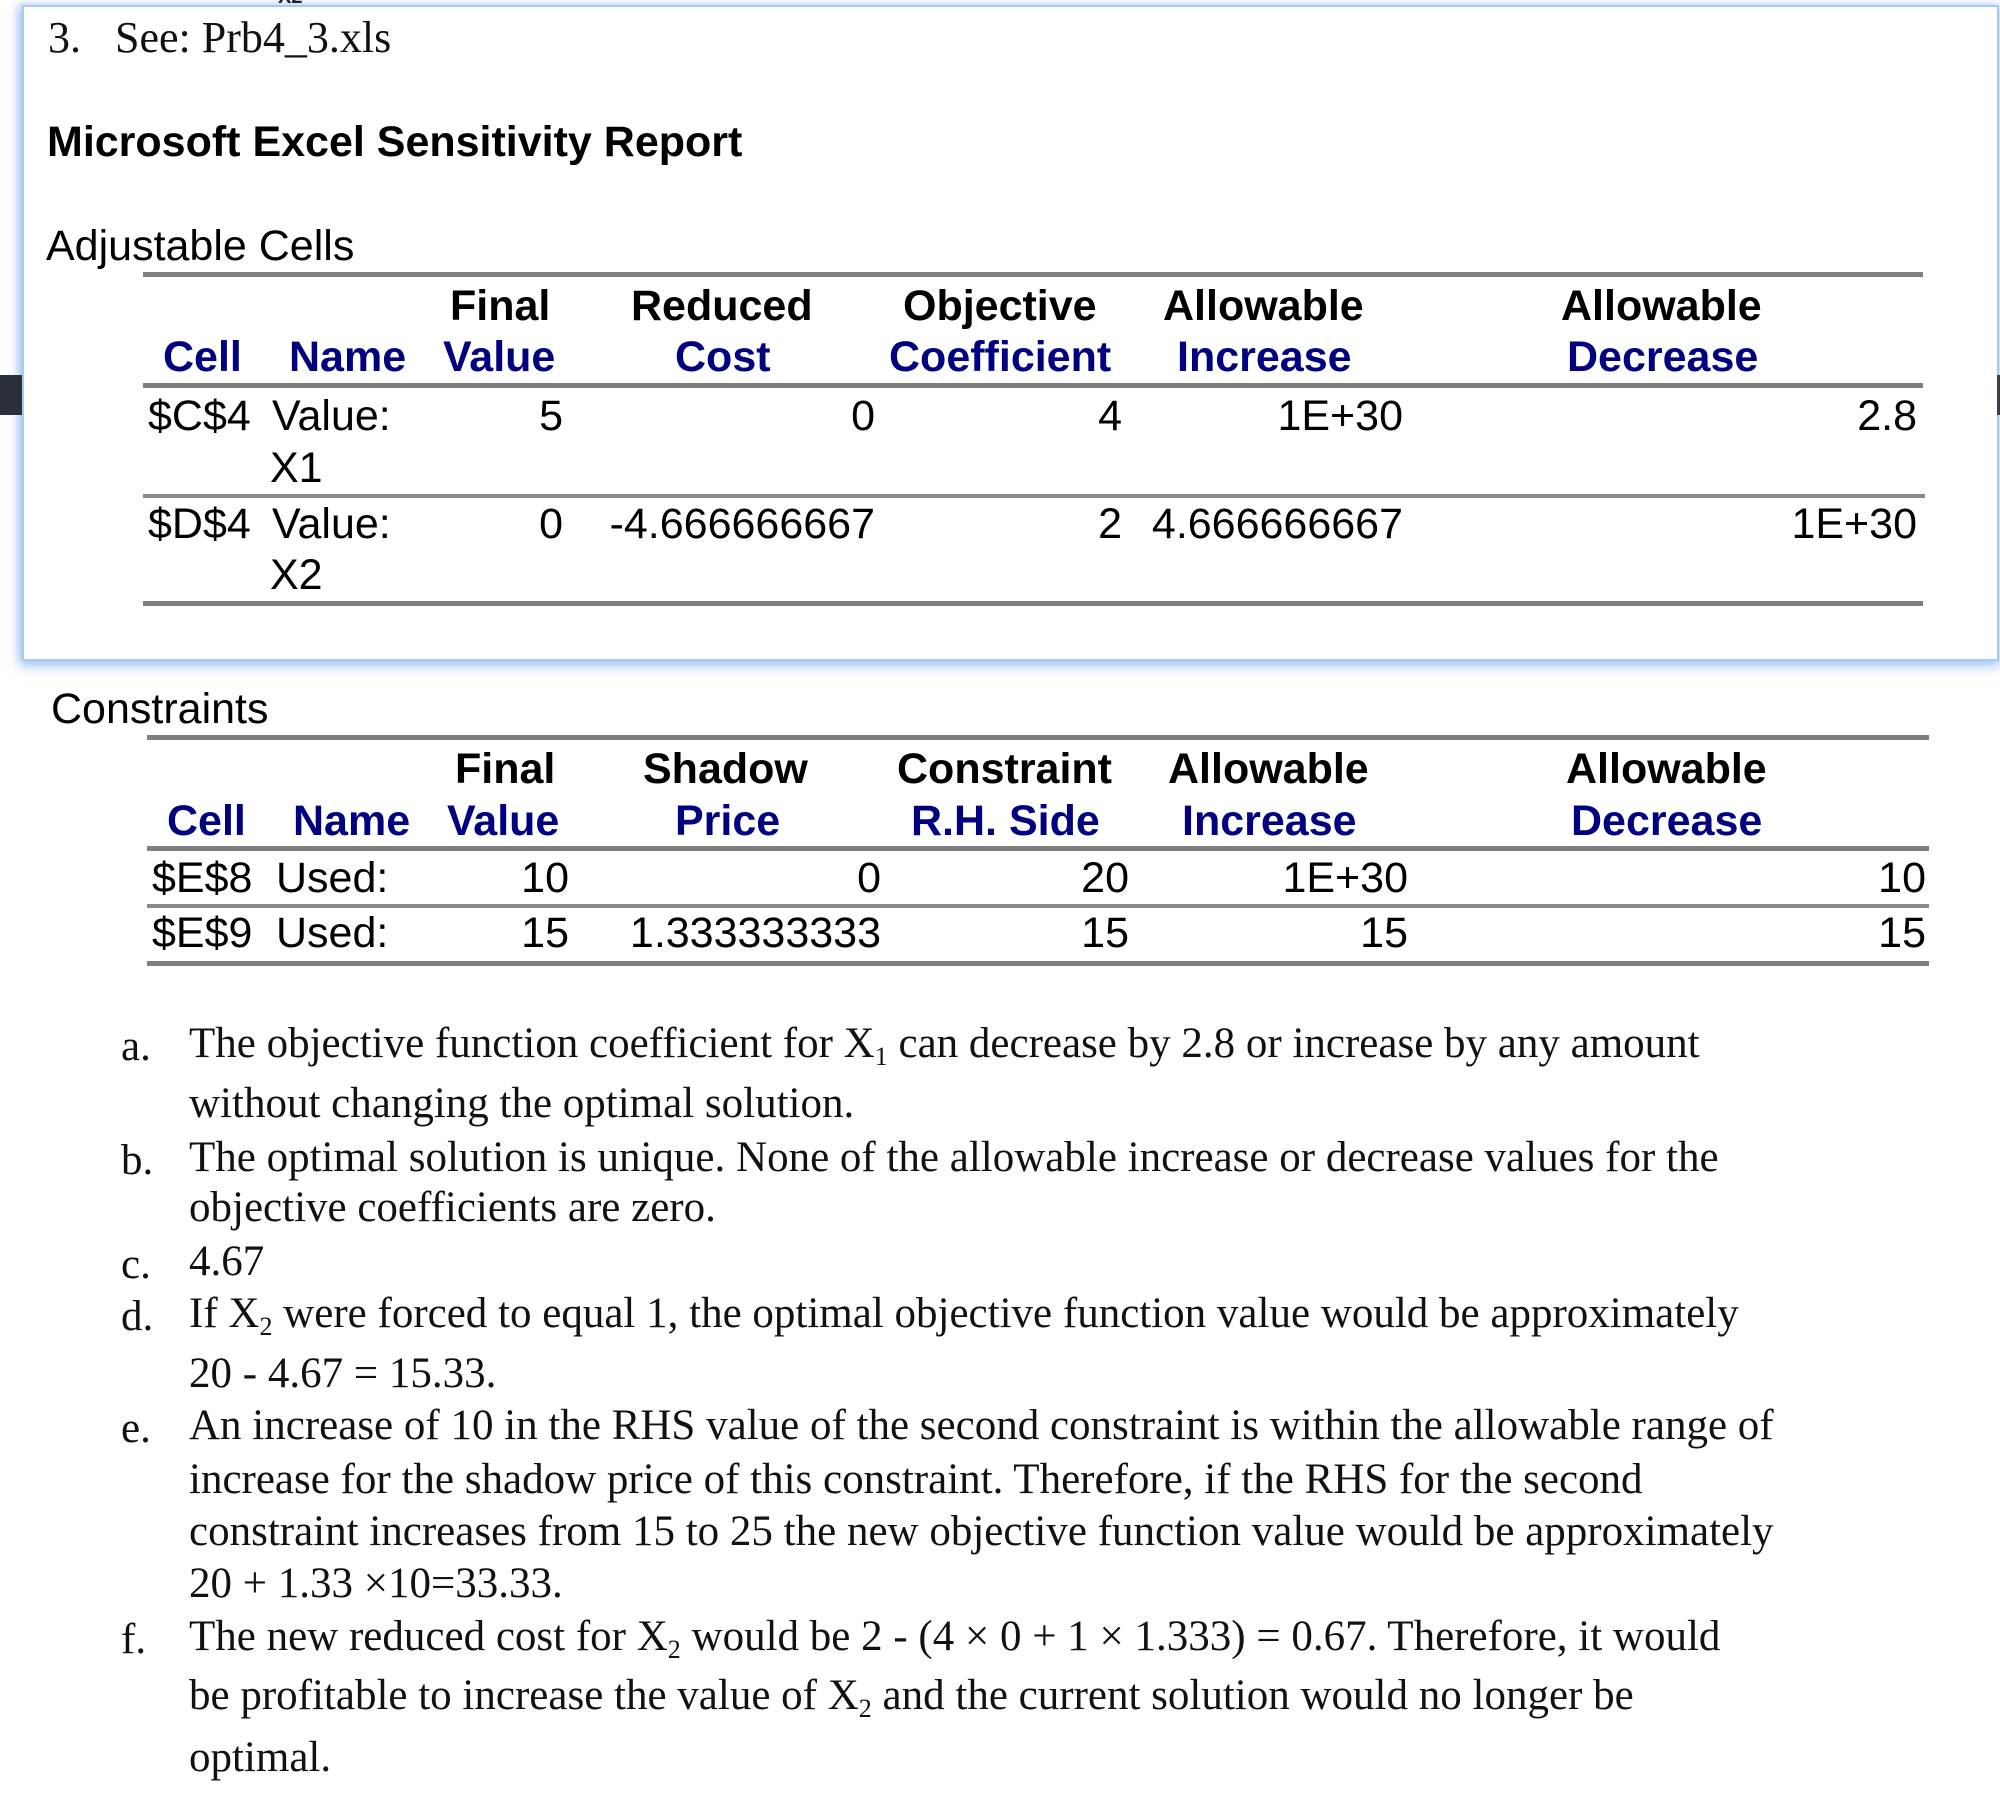 This screenshot has width=2000, height=1806. I want to click on final-value: 5, so click(551, 416).